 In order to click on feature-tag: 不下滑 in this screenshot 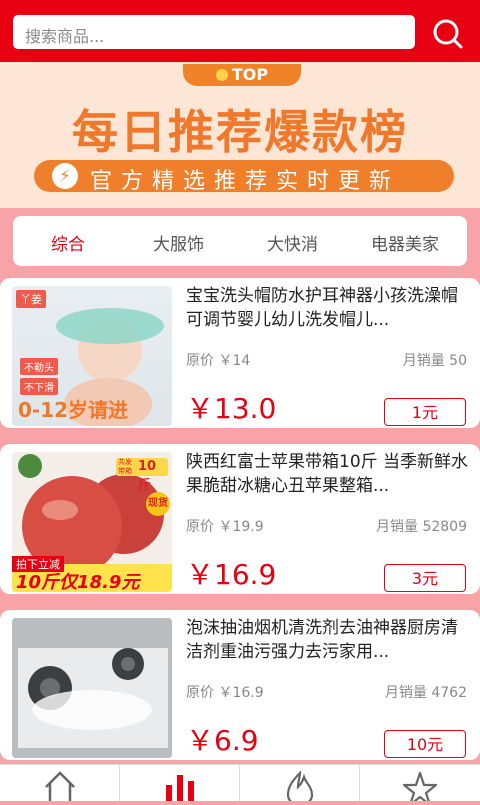, I will do `click(39, 386)`.